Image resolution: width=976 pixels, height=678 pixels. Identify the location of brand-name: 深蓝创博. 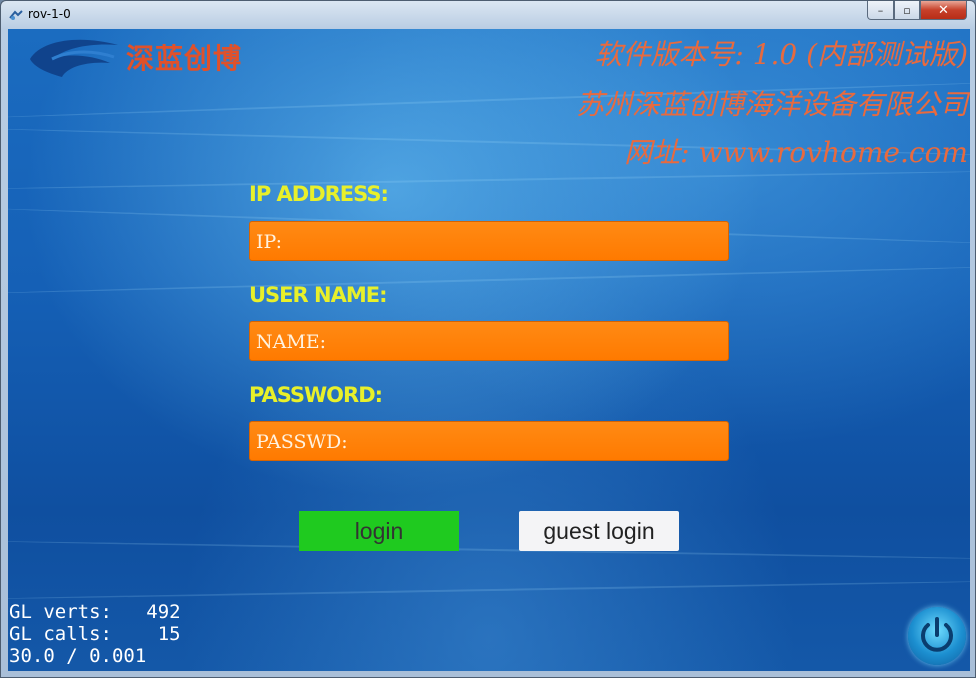
(184, 58).